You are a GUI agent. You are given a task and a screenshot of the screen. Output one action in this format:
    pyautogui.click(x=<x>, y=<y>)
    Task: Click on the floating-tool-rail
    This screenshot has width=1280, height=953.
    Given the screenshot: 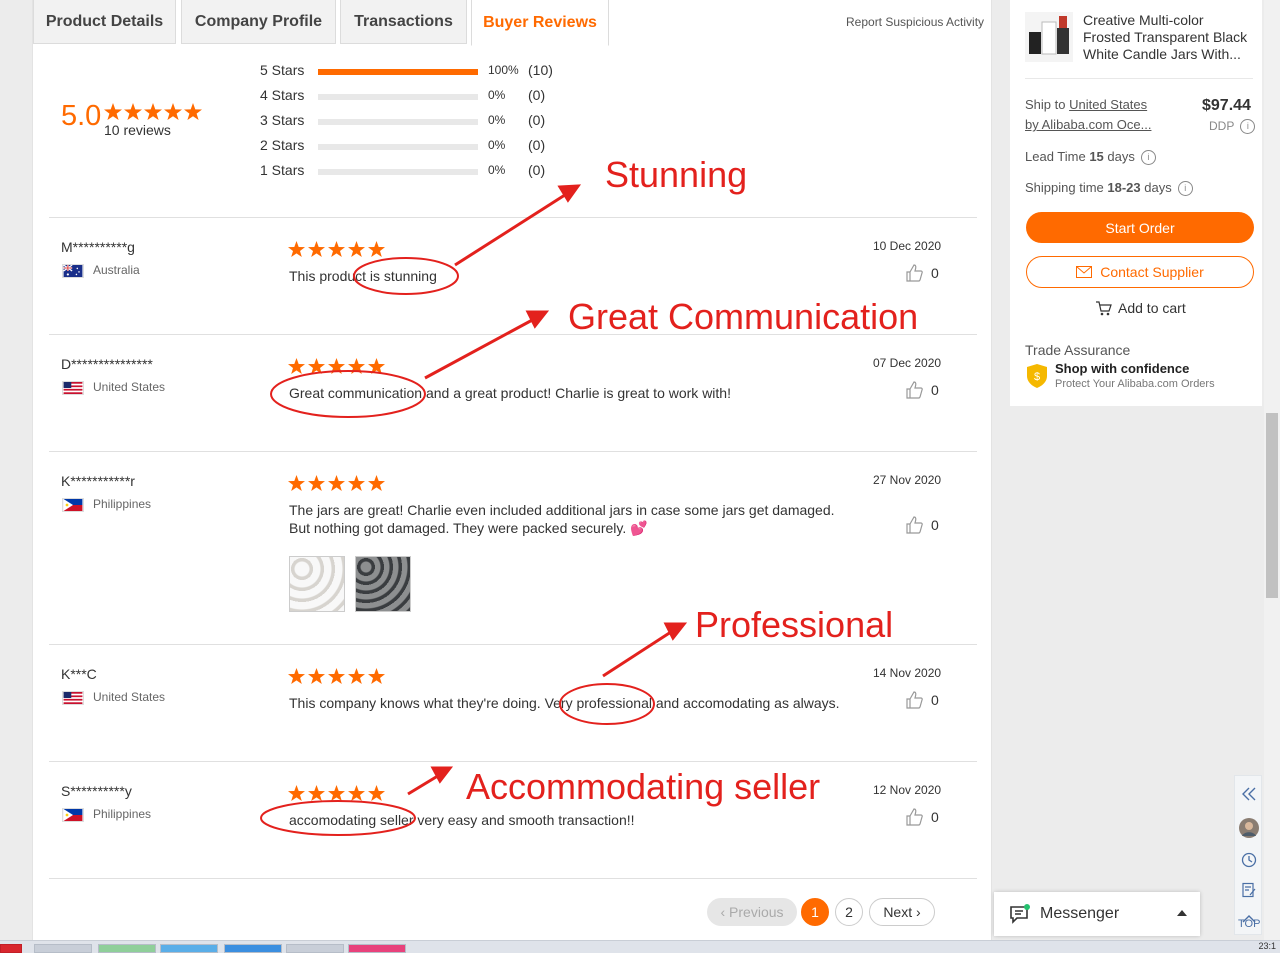 What is the action you would take?
    pyautogui.click(x=1248, y=855)
    